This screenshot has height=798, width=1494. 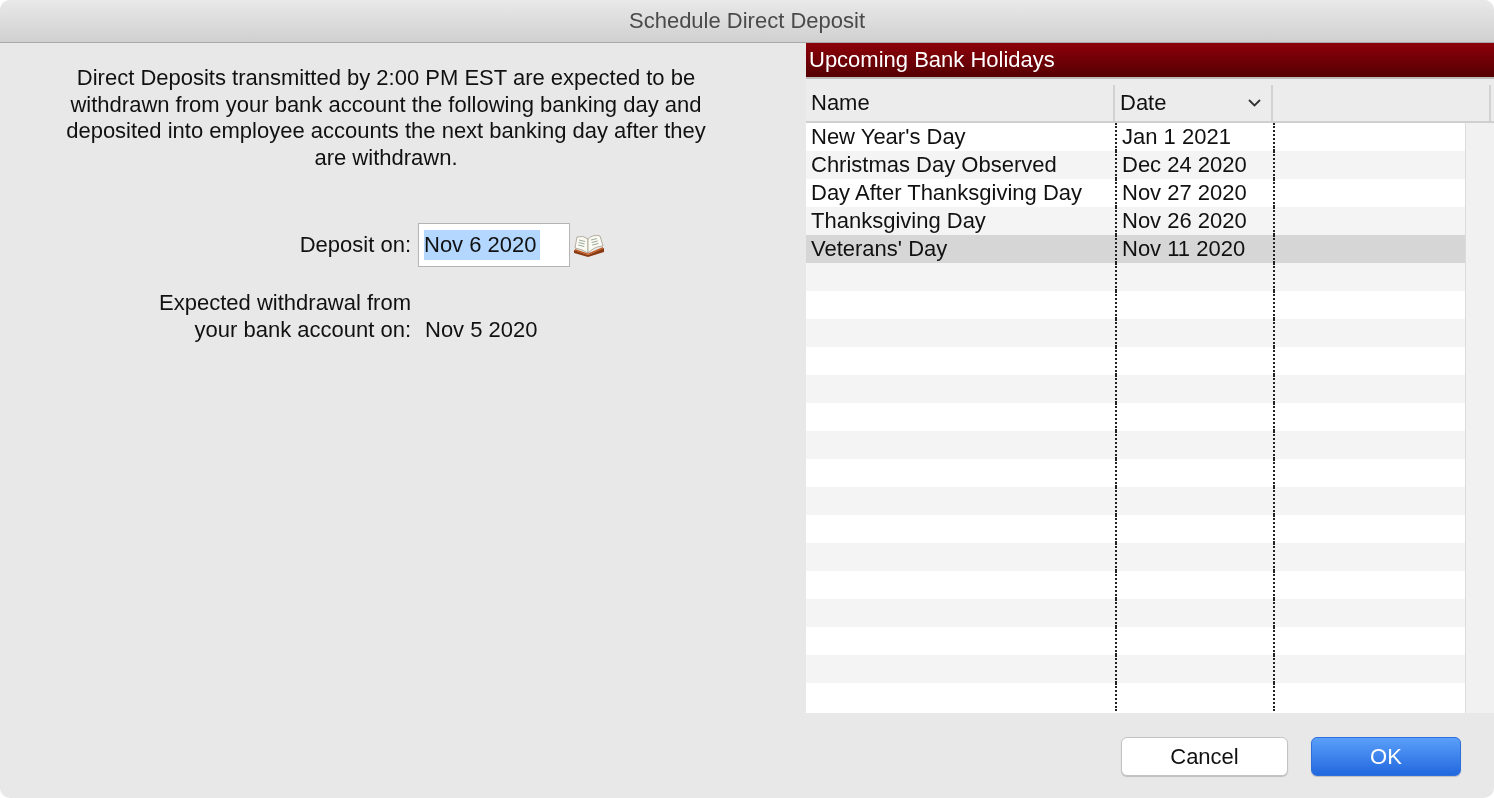 I want to click on date-field: Nov 6 2020, so click(x=494, y=245).